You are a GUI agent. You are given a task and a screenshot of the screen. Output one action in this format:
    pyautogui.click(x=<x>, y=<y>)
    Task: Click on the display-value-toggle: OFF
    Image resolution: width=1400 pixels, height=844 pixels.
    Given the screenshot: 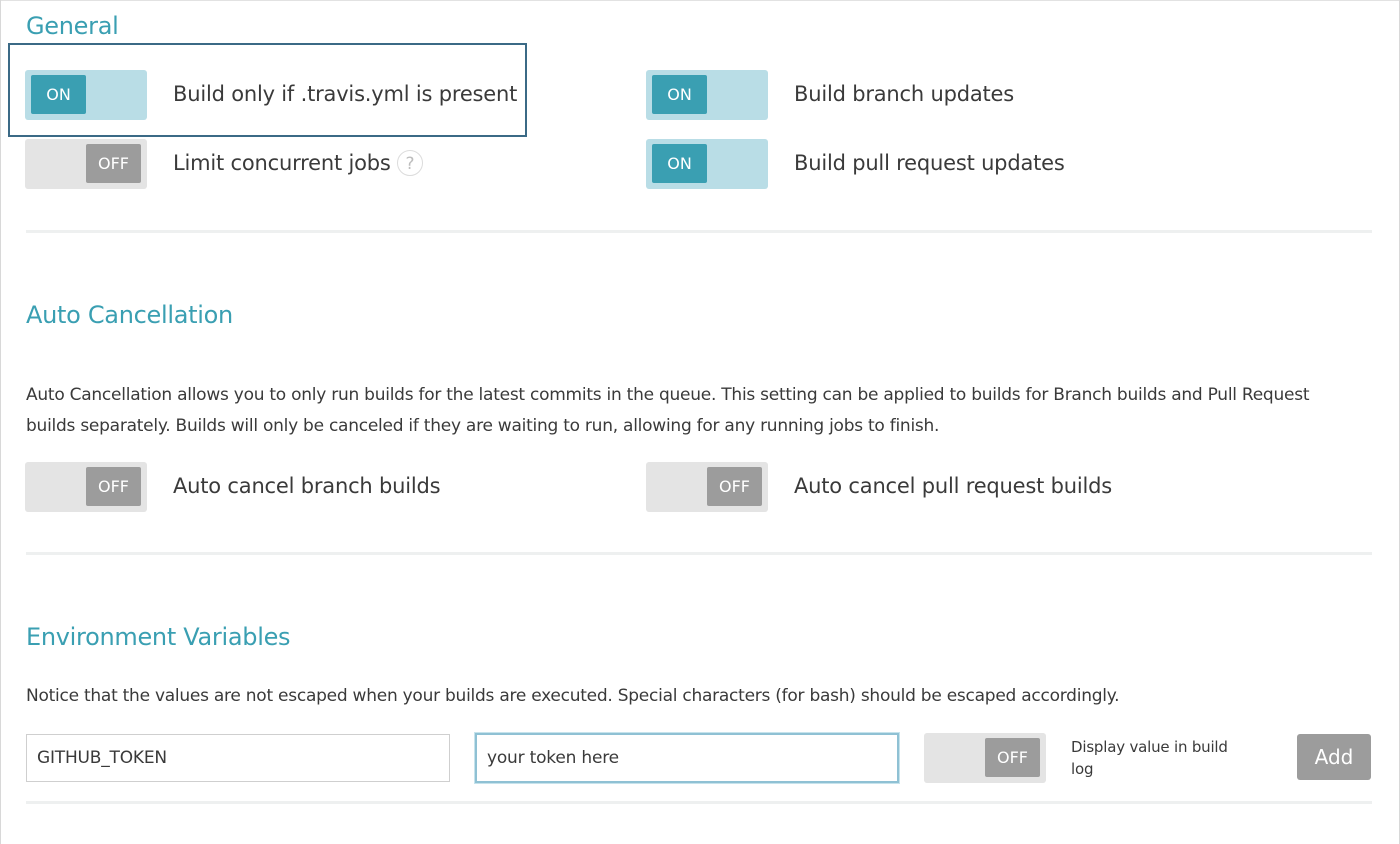 What is the action you would take?
    pyautogui.click(x=985, y=758)
    